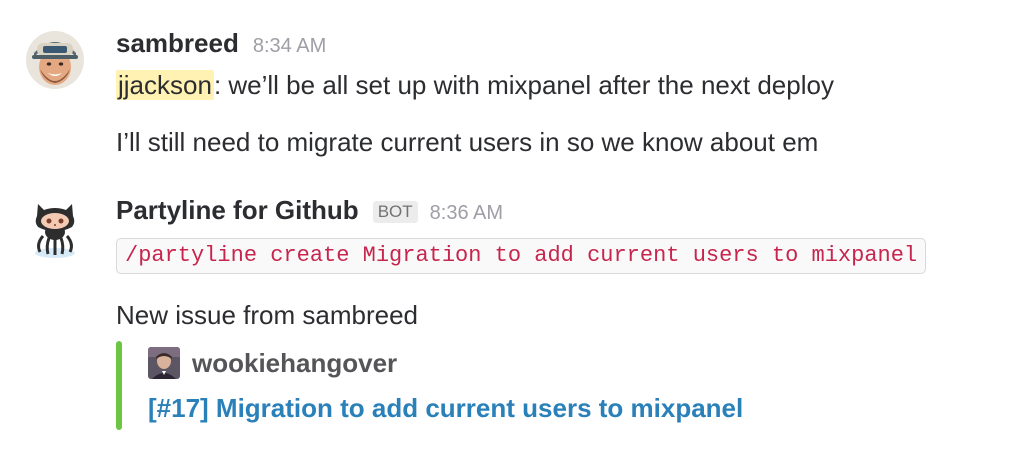 This screenshot has height=470, width=1028. What do you see at coordinates (177, 43) in the screenshot?
I see `sender-name: sambreed` at bounding box center [177, 43].